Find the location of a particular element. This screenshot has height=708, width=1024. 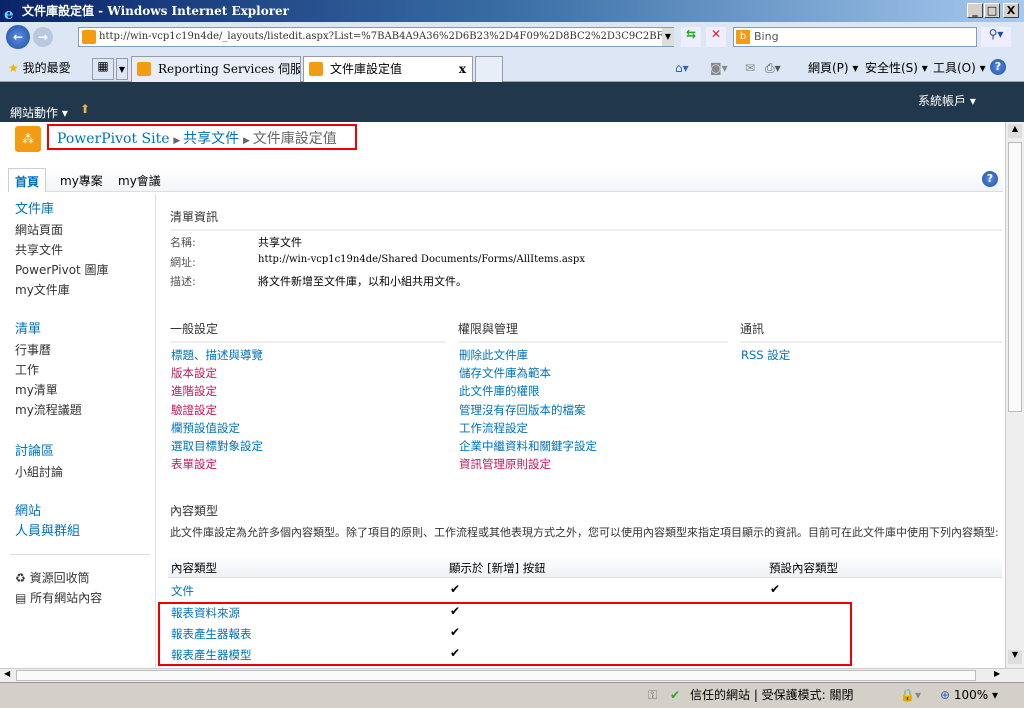

permissions-link: 此文件庫的權限 is located at coordinates (528, 391).